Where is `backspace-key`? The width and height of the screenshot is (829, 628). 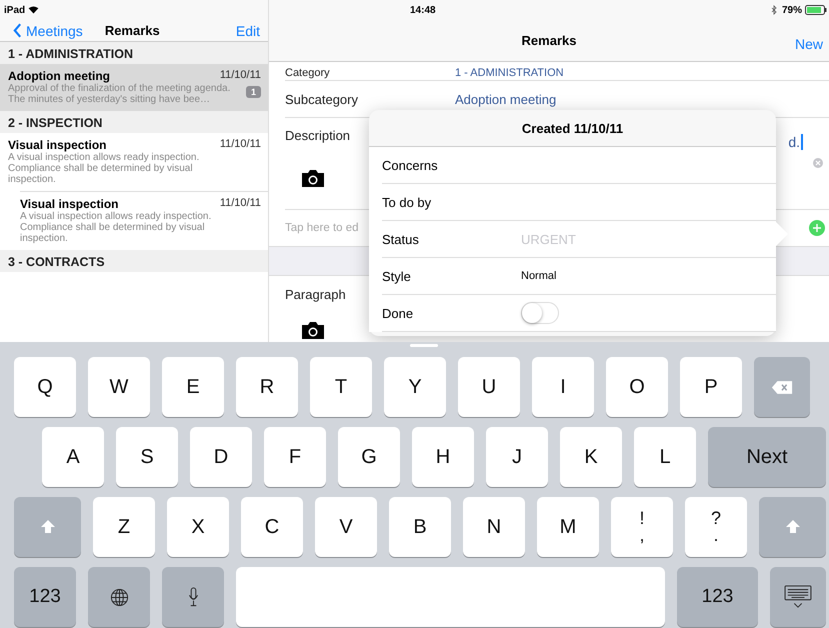 backspace-key is located at coordinates (782, 387).